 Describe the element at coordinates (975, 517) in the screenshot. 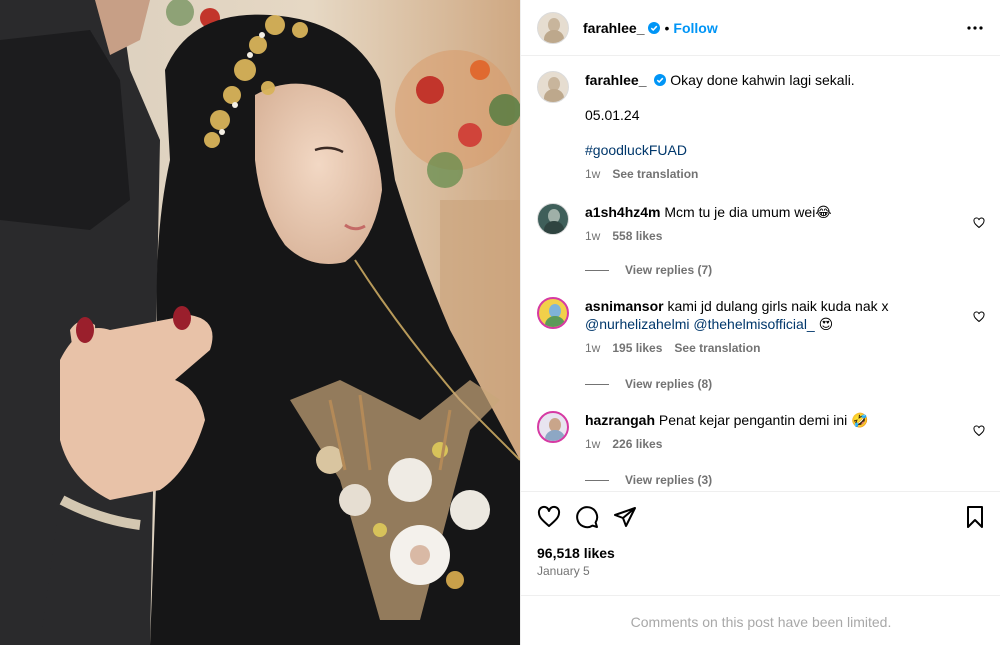

I see `bookmark-icon` at that location.